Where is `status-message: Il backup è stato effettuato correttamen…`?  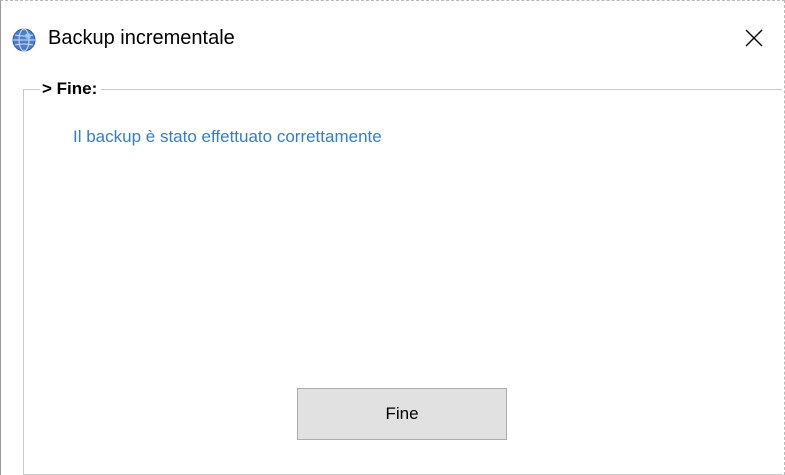
status-message: Il backup è stato effettuato correttamen… is located at coordinates (227, 136).